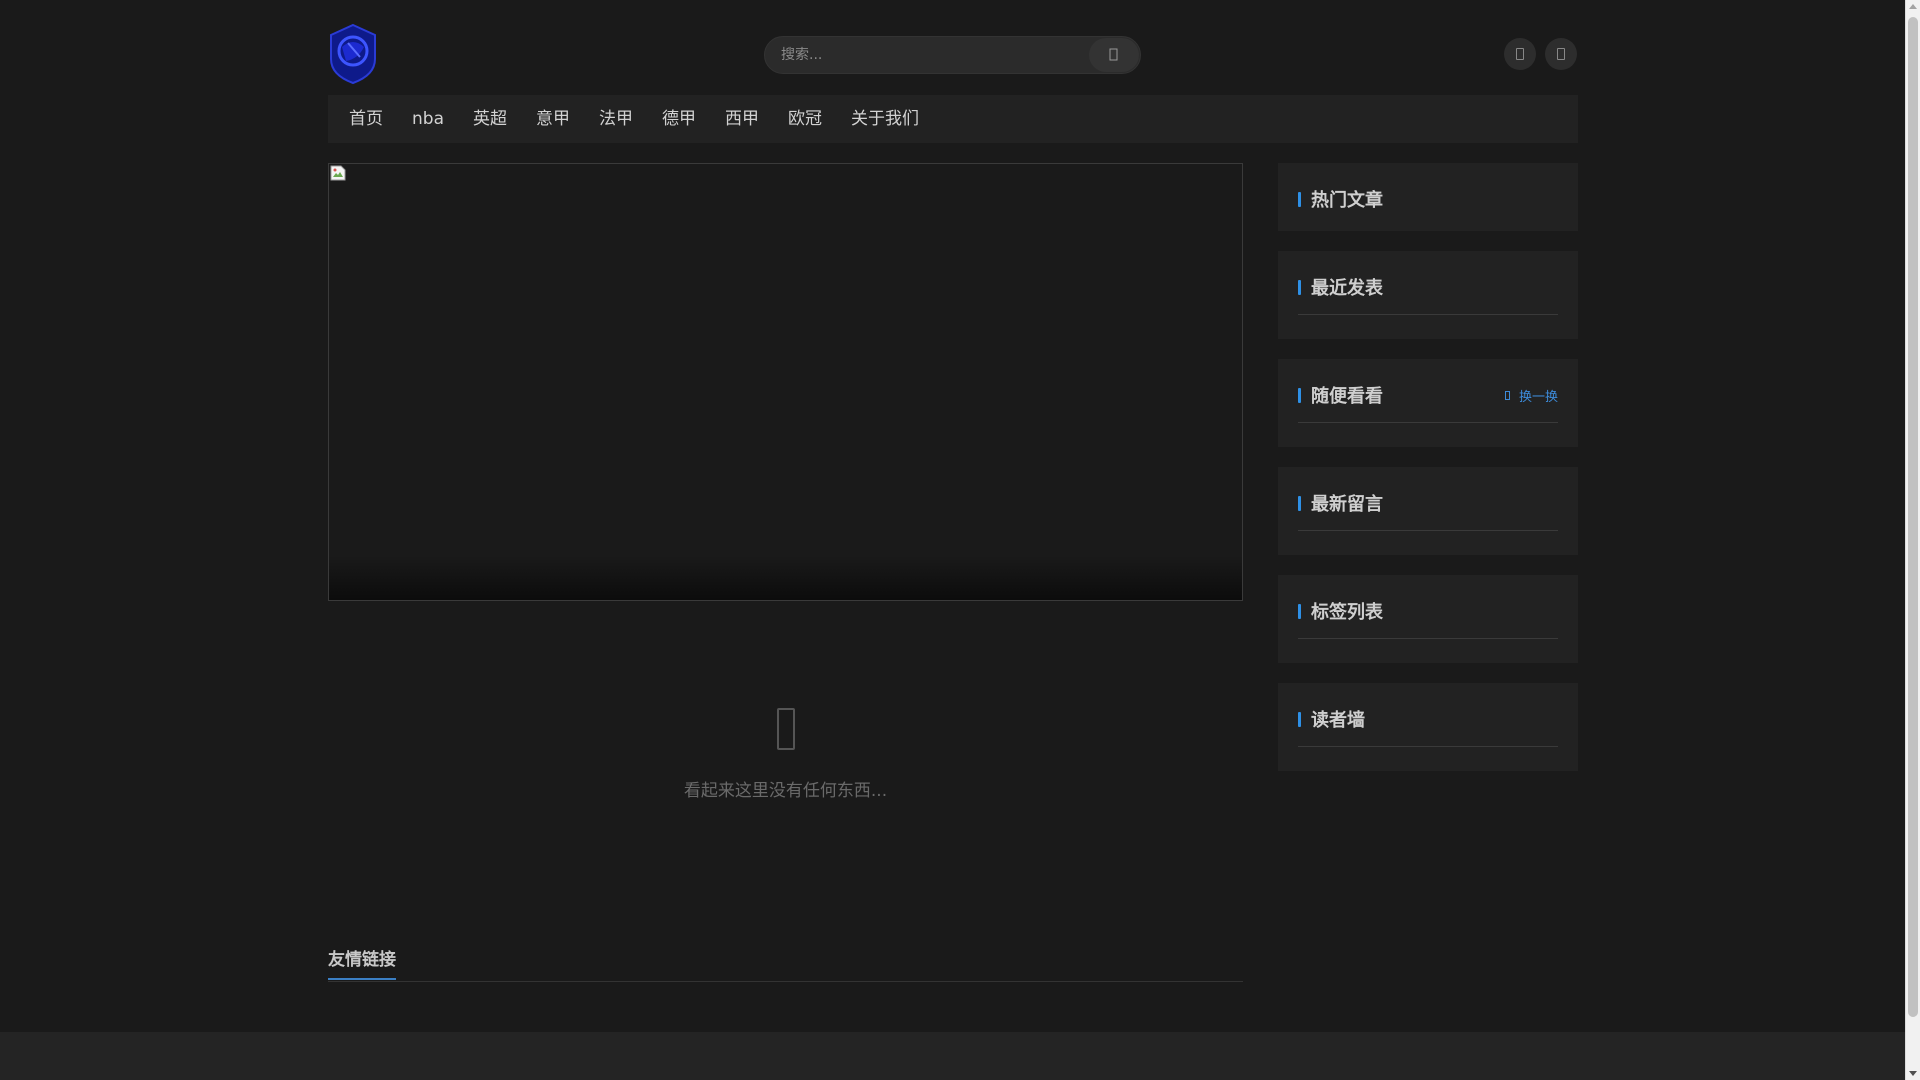 This screenshot has height=1080, width=1920. I want to click on friend-links-title: 友情链接, so click(362, 962).